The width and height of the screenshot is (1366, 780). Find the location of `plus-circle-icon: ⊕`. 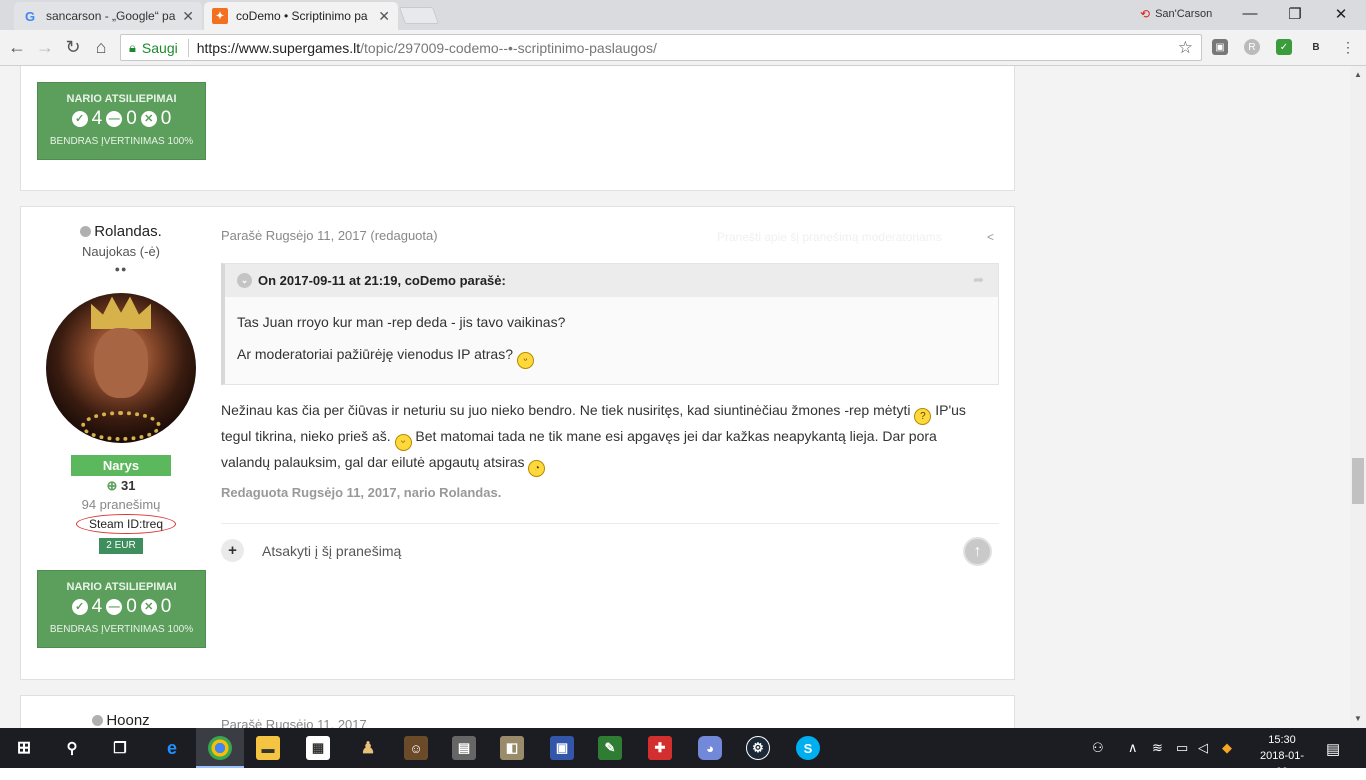

plus-circle-icon: ⊕ is located at coordinates (112, 485).